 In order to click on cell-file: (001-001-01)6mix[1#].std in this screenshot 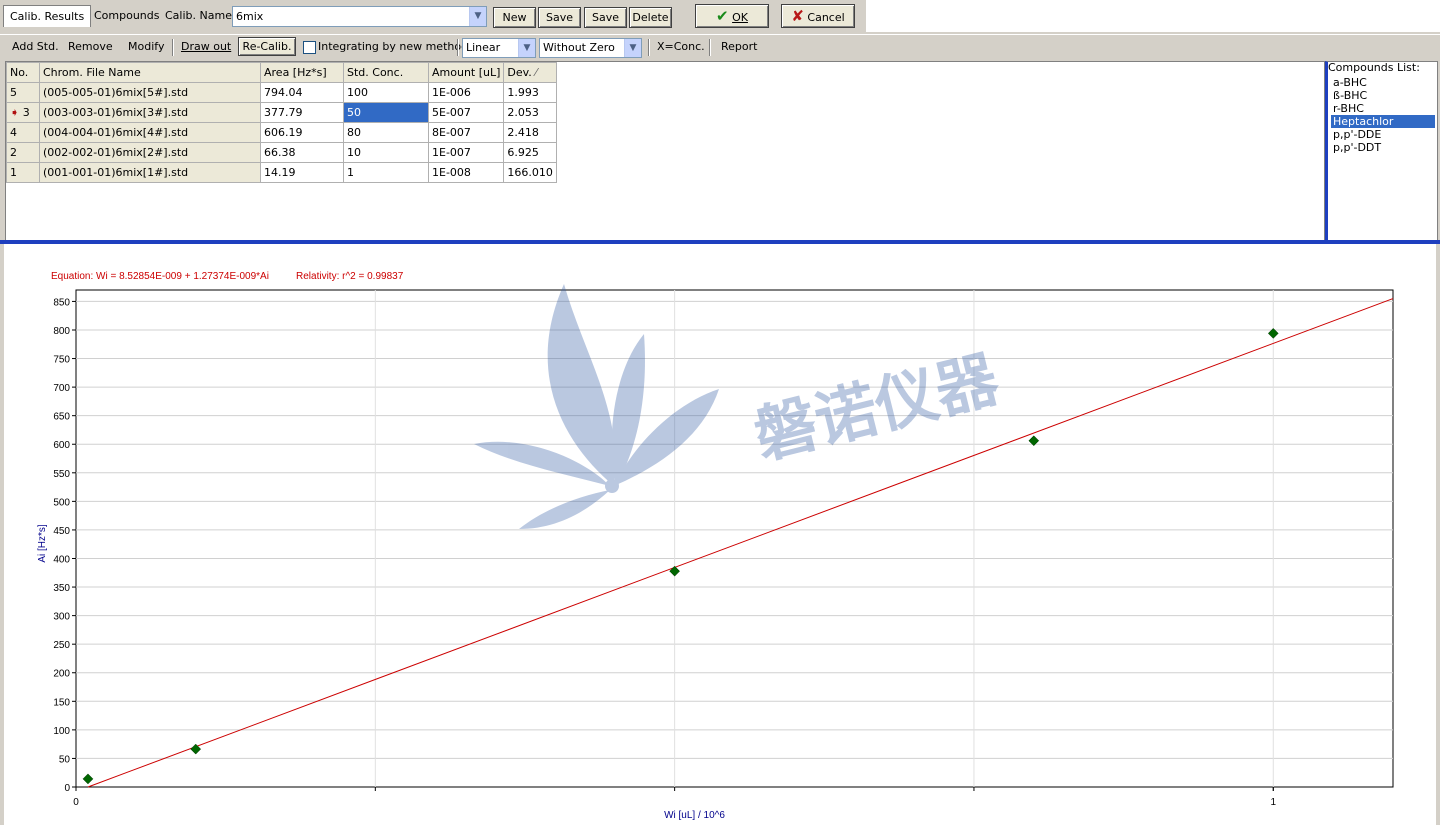, I will do `click(150, 172)`.